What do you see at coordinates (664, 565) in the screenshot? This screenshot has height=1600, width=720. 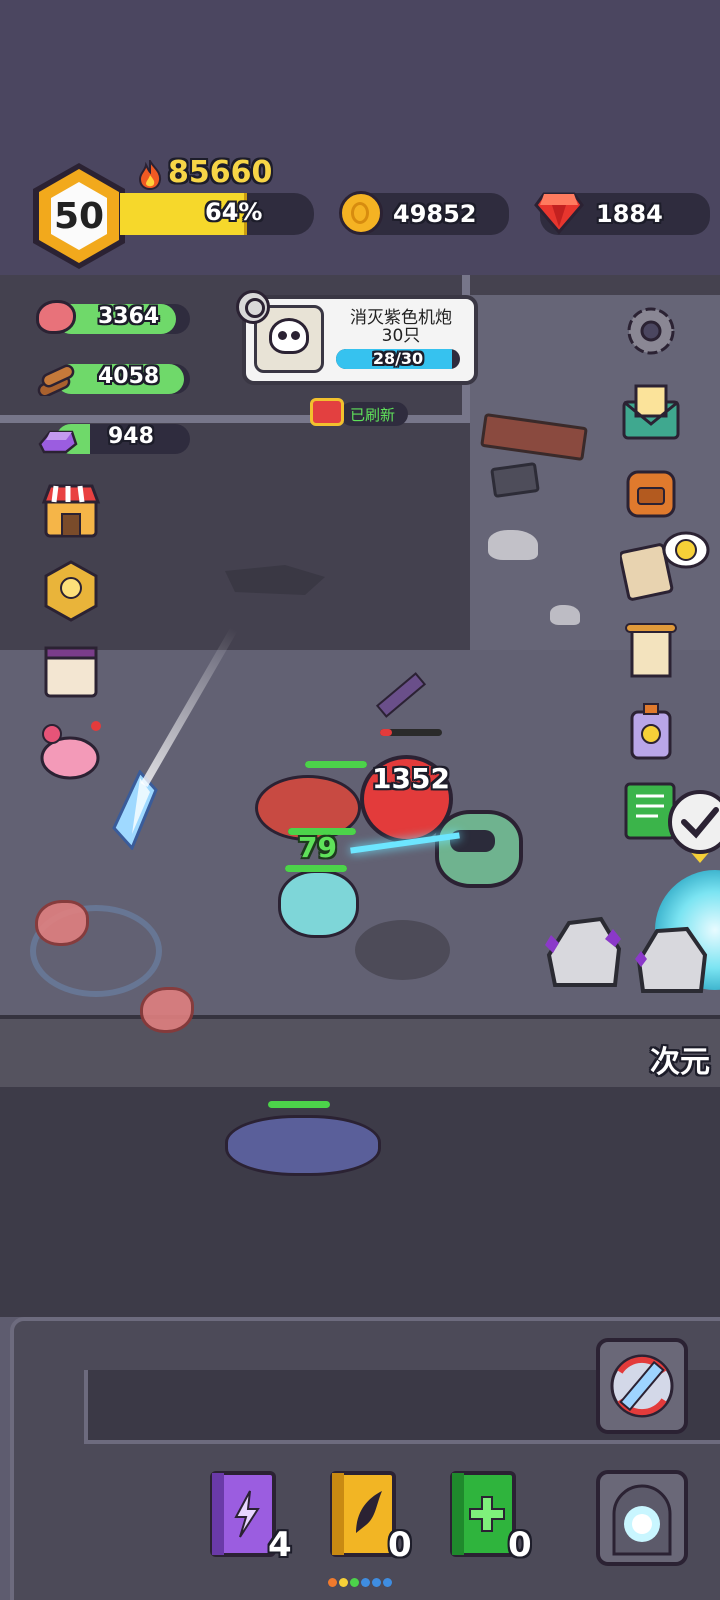 I see `skull-map-icon` at bounding box center [664, 565].